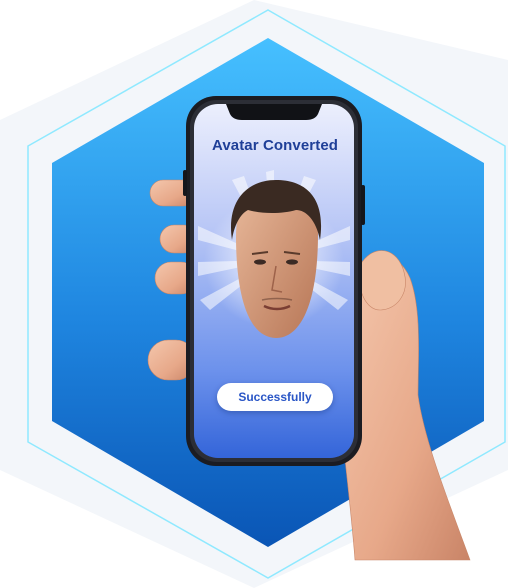 This screenshot has height=588, width=508. I want to click on screen-title: Avatar Converted, so click(275, 145).